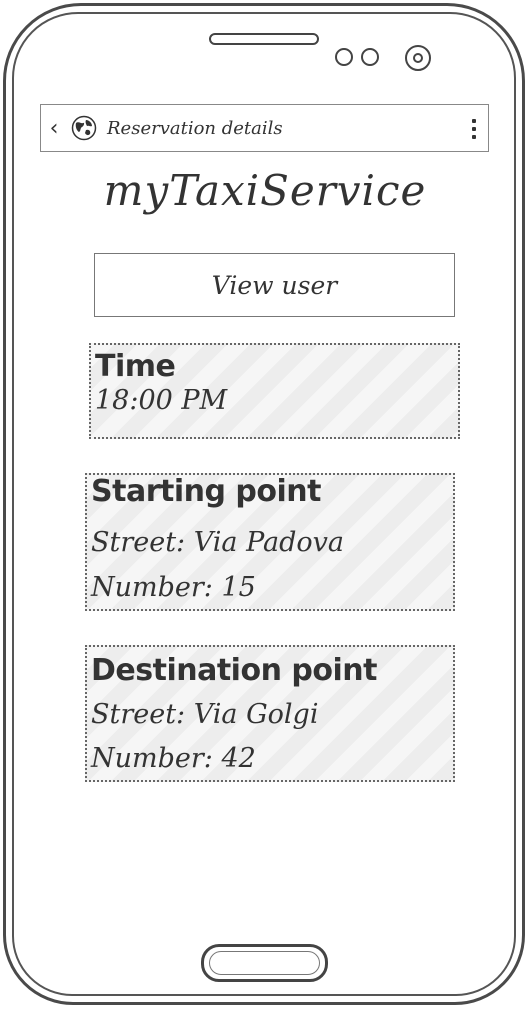 The height and width of the screenshot is (1010, 530). I want to click on time-heading: Time, so click(135, 366).